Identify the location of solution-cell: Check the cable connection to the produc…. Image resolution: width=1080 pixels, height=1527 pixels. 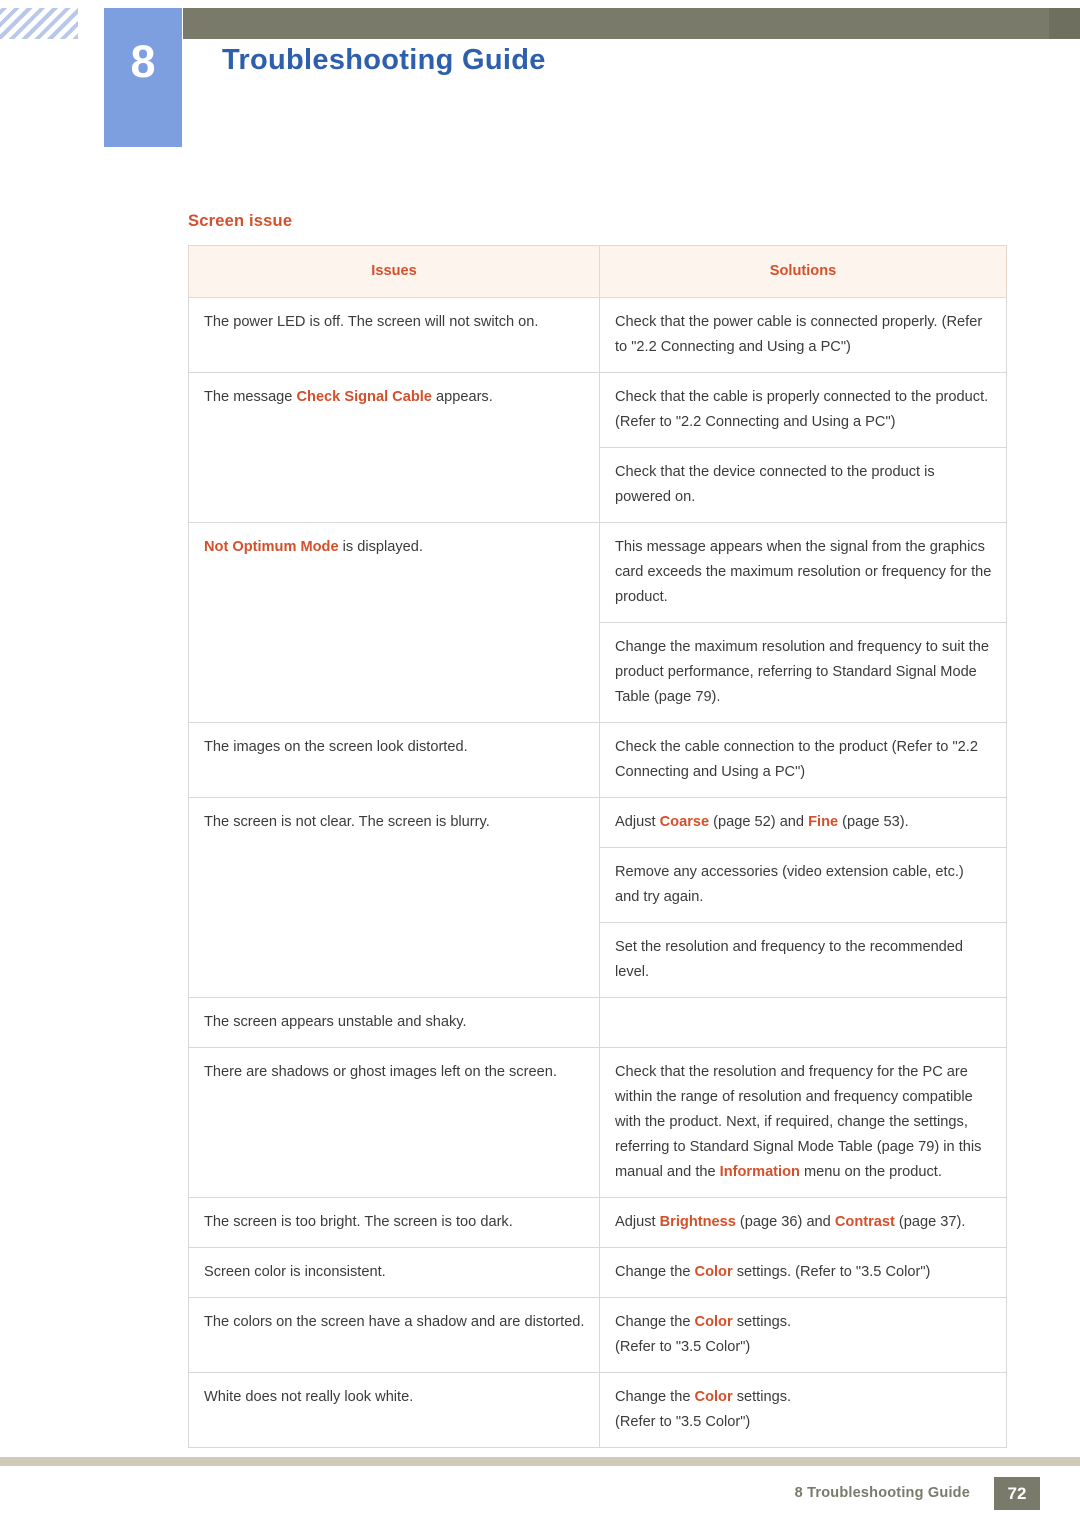
(803, 760).